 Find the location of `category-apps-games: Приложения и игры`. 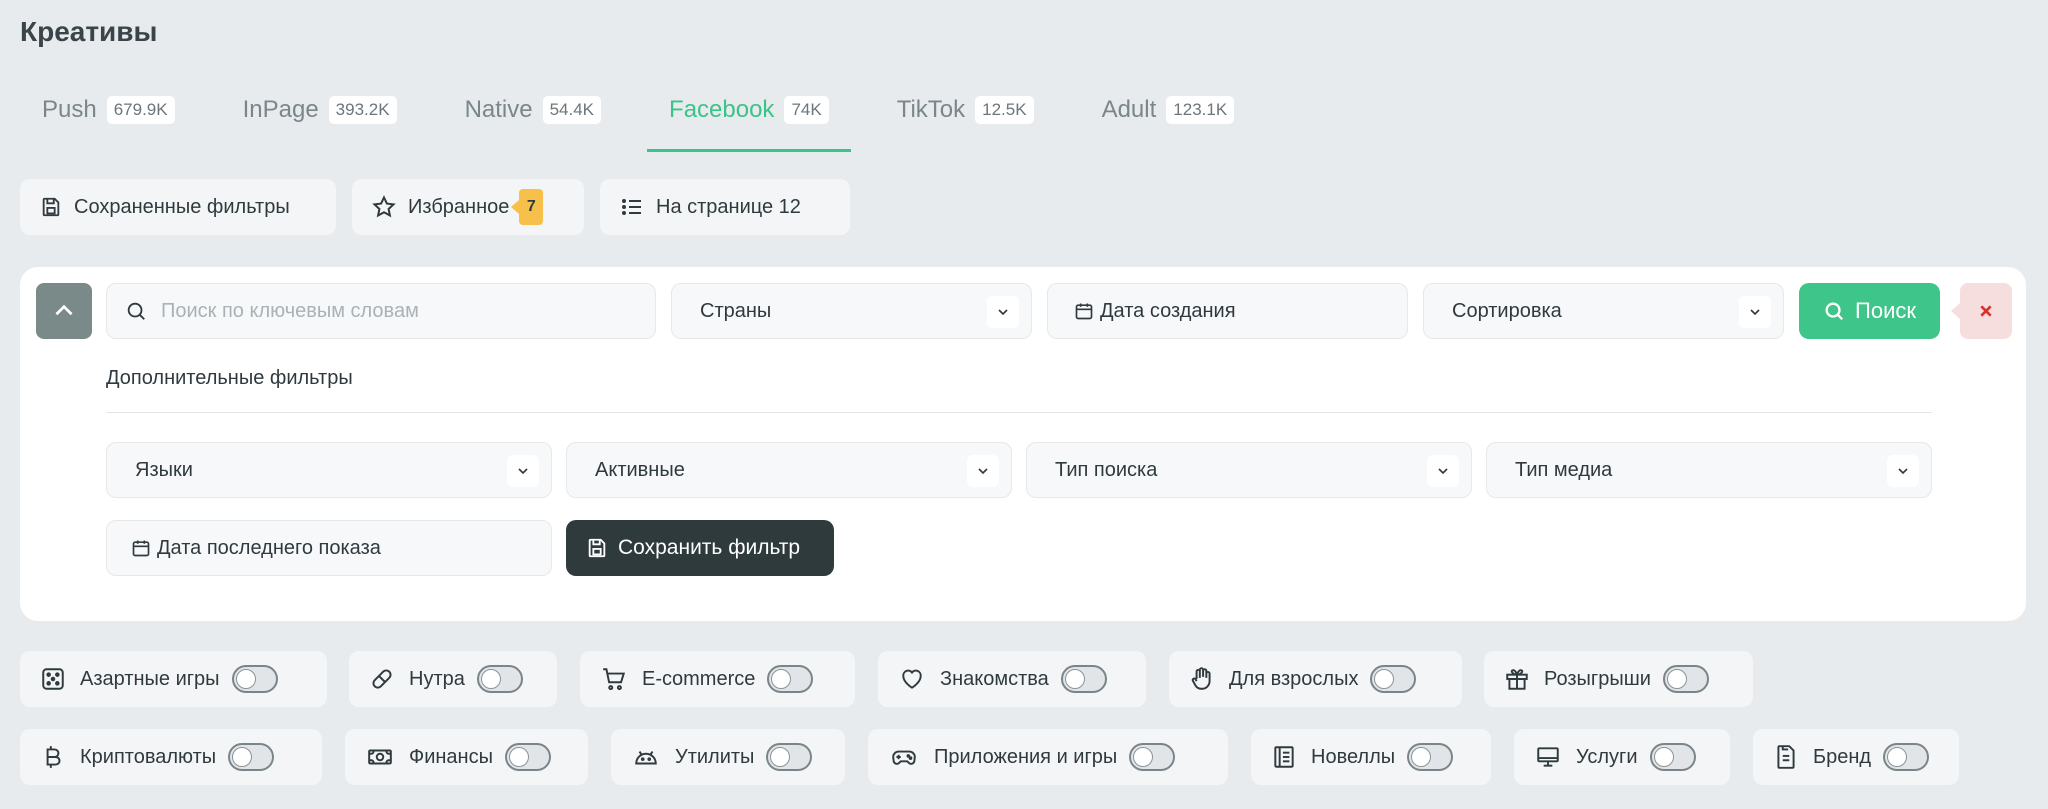

category-apps-games: Приложения и игры is located at coordinates (1048, 757).